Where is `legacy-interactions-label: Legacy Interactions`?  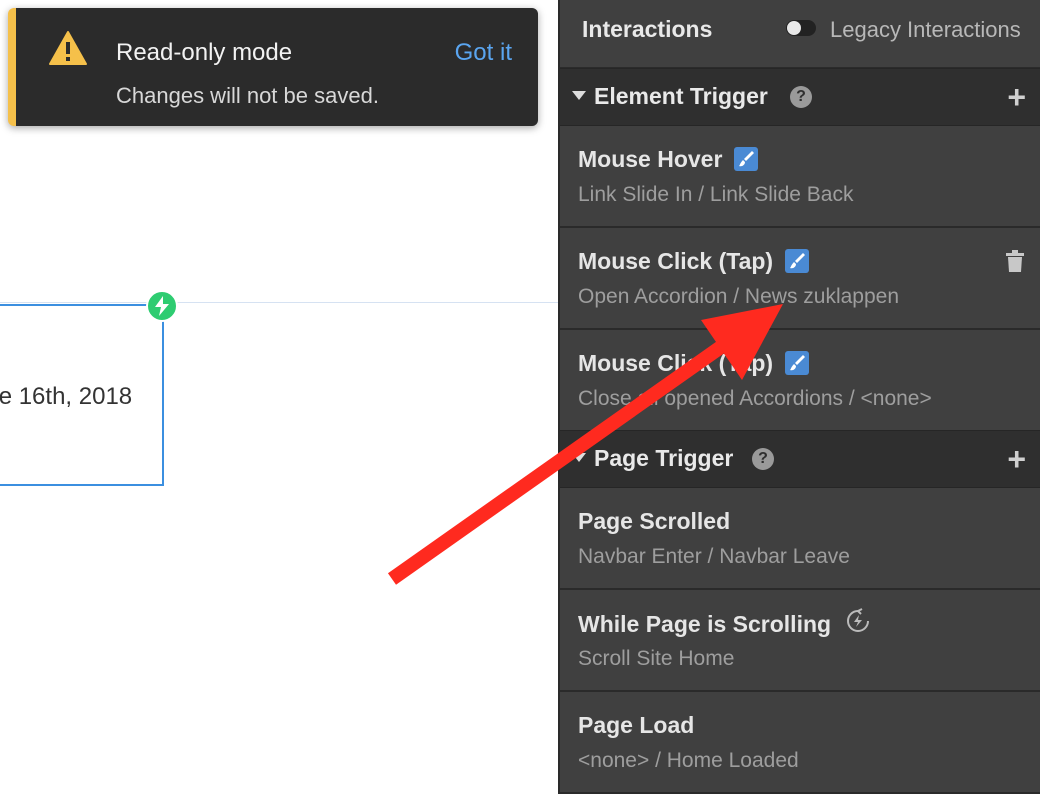
legacy-interactions-label: Legacy Interactions is located at coordinates (925, 29).